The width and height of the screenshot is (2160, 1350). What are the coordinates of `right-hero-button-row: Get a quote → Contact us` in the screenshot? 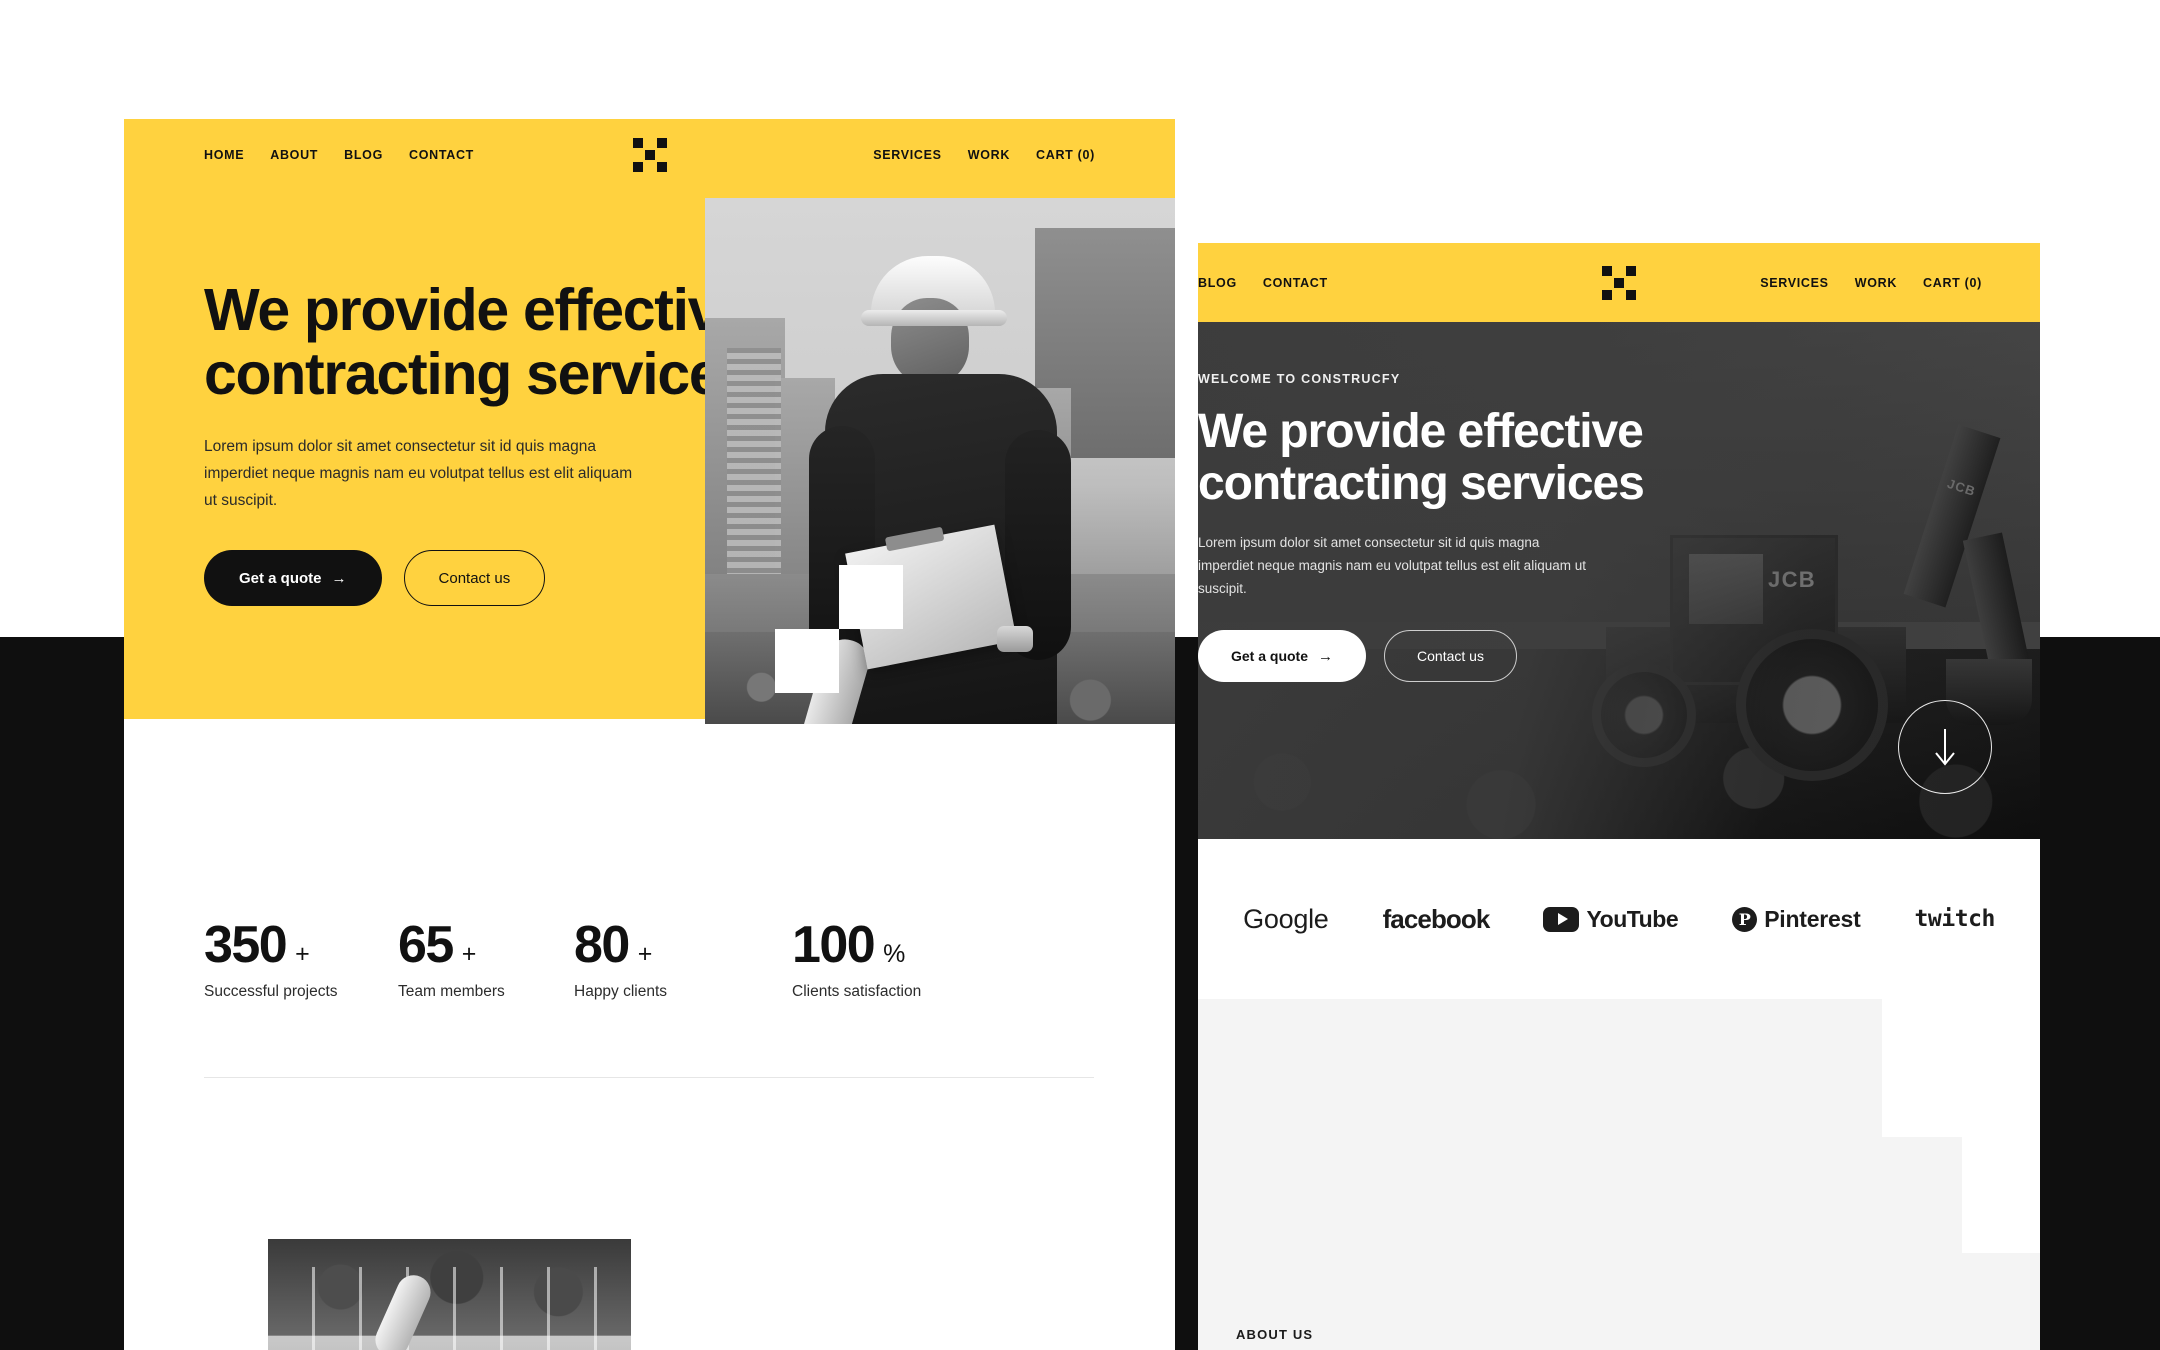 It's located at (1483, 656).